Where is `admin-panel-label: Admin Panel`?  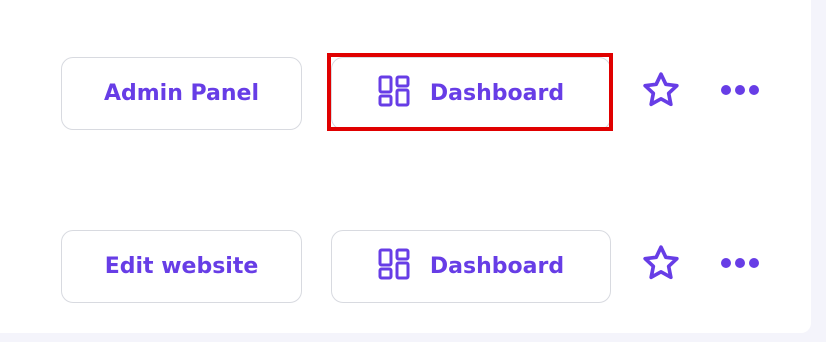 admin-panel-label: Admin Panel is located at coordinates (181, 93).